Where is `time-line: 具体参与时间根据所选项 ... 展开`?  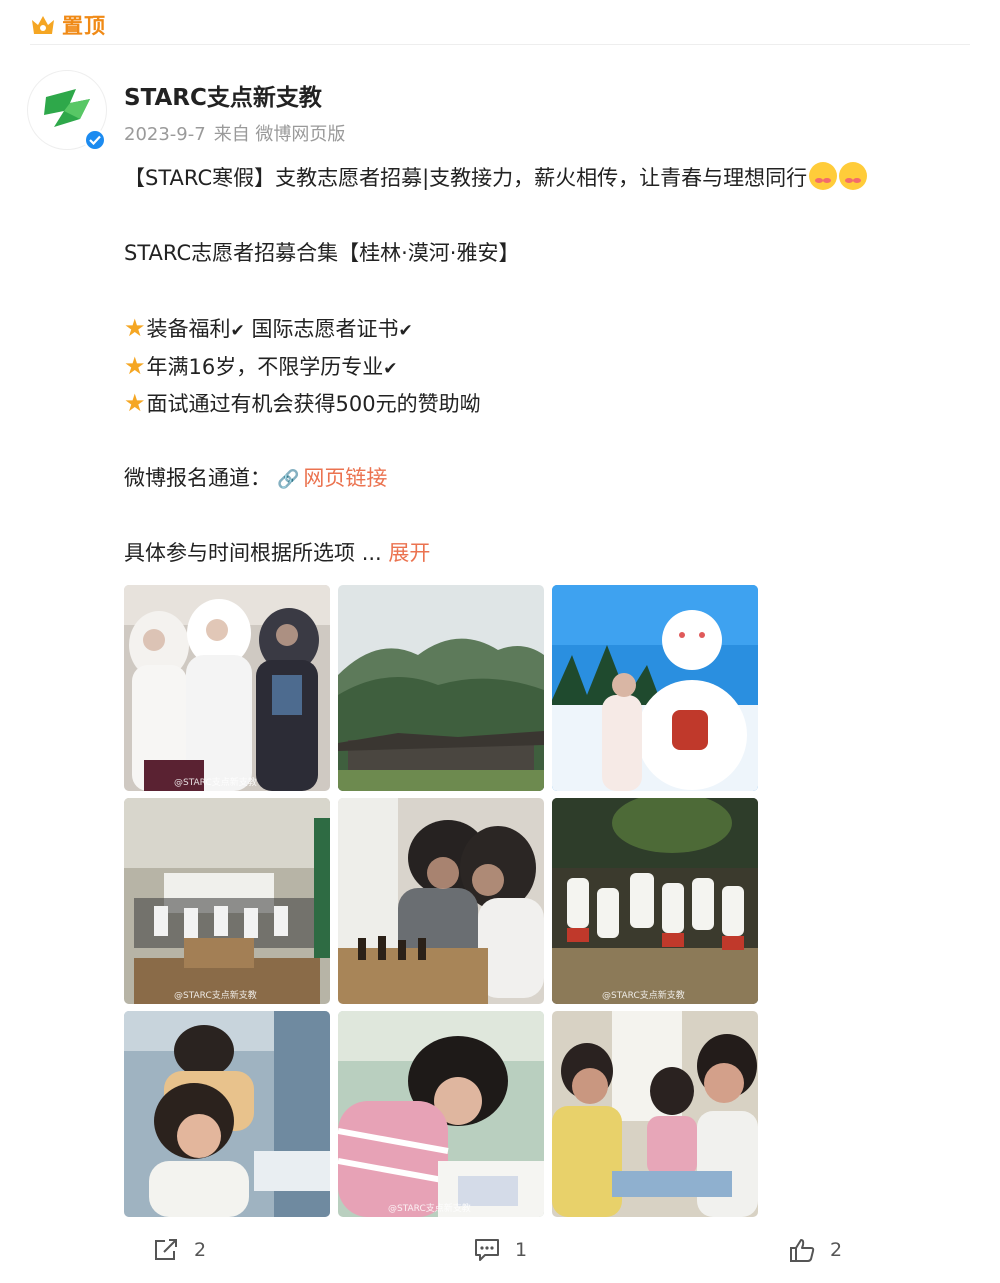
time-line: 具体参与时间根据所选项 ... 展开 is located at coordinates (554, 554).